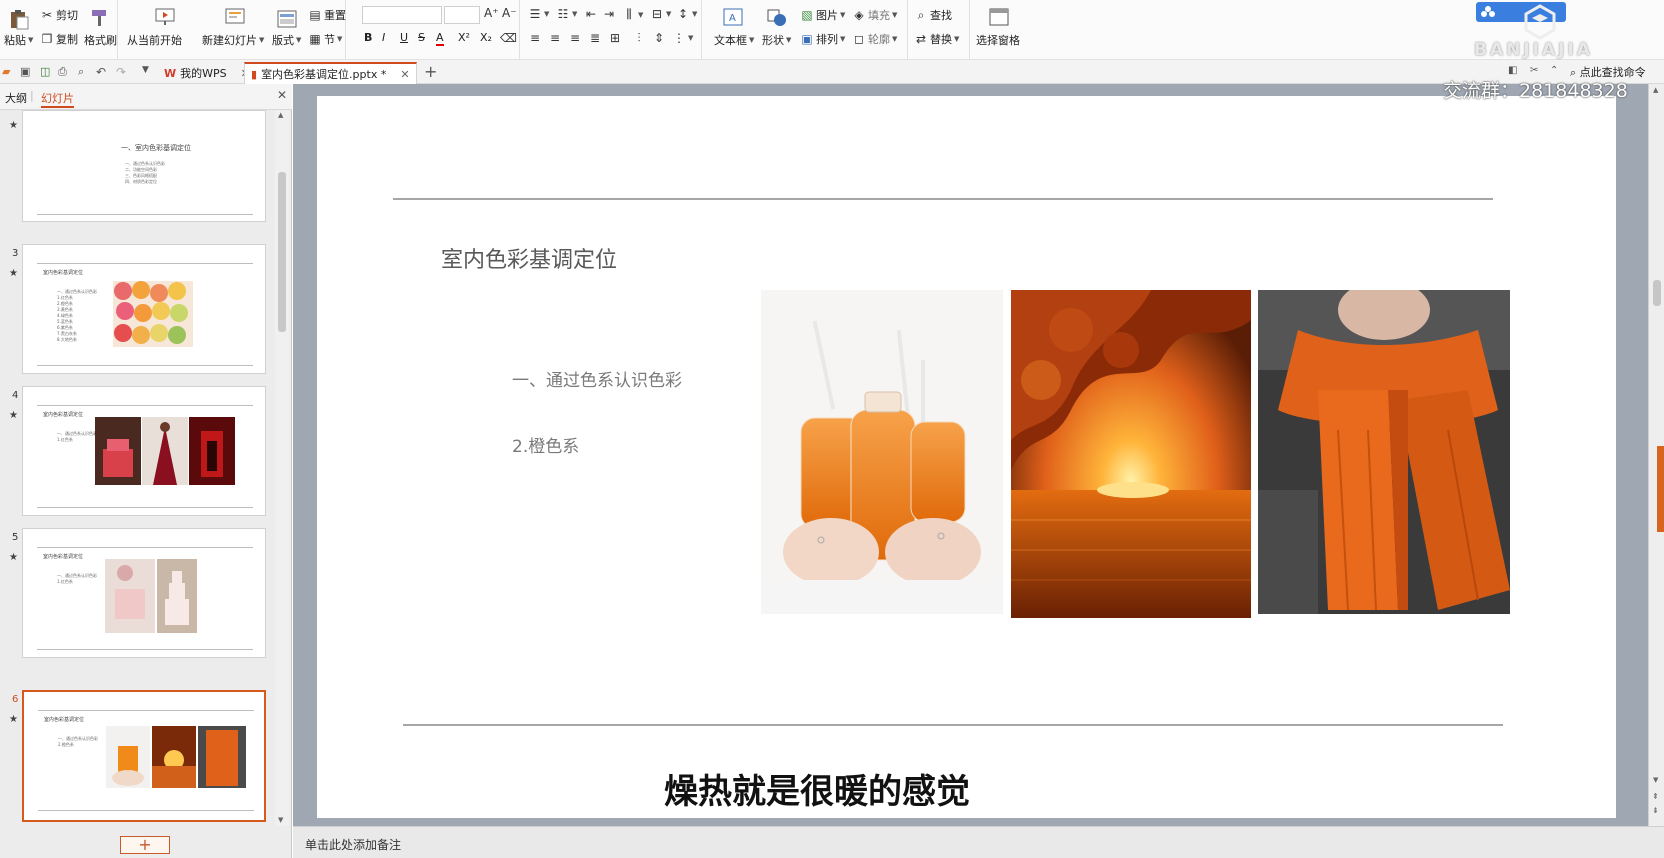 Image resolution: width=1664 pixels, height=858 pixels. What do you see at coordinates (822, 39) in the screenshot?
I see `arrange-button: ▣ 排列 ▼` at bounding box center [822, 39].